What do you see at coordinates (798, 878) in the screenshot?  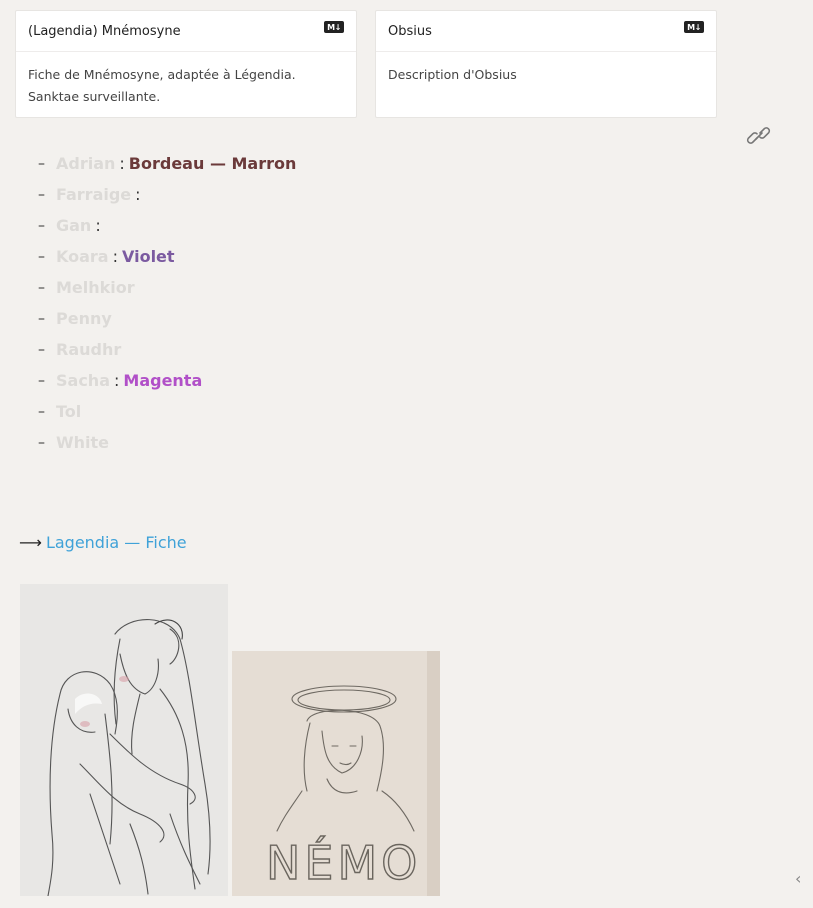 I see `chevron-left-icon: ‹` at bounding box center [798, 878].